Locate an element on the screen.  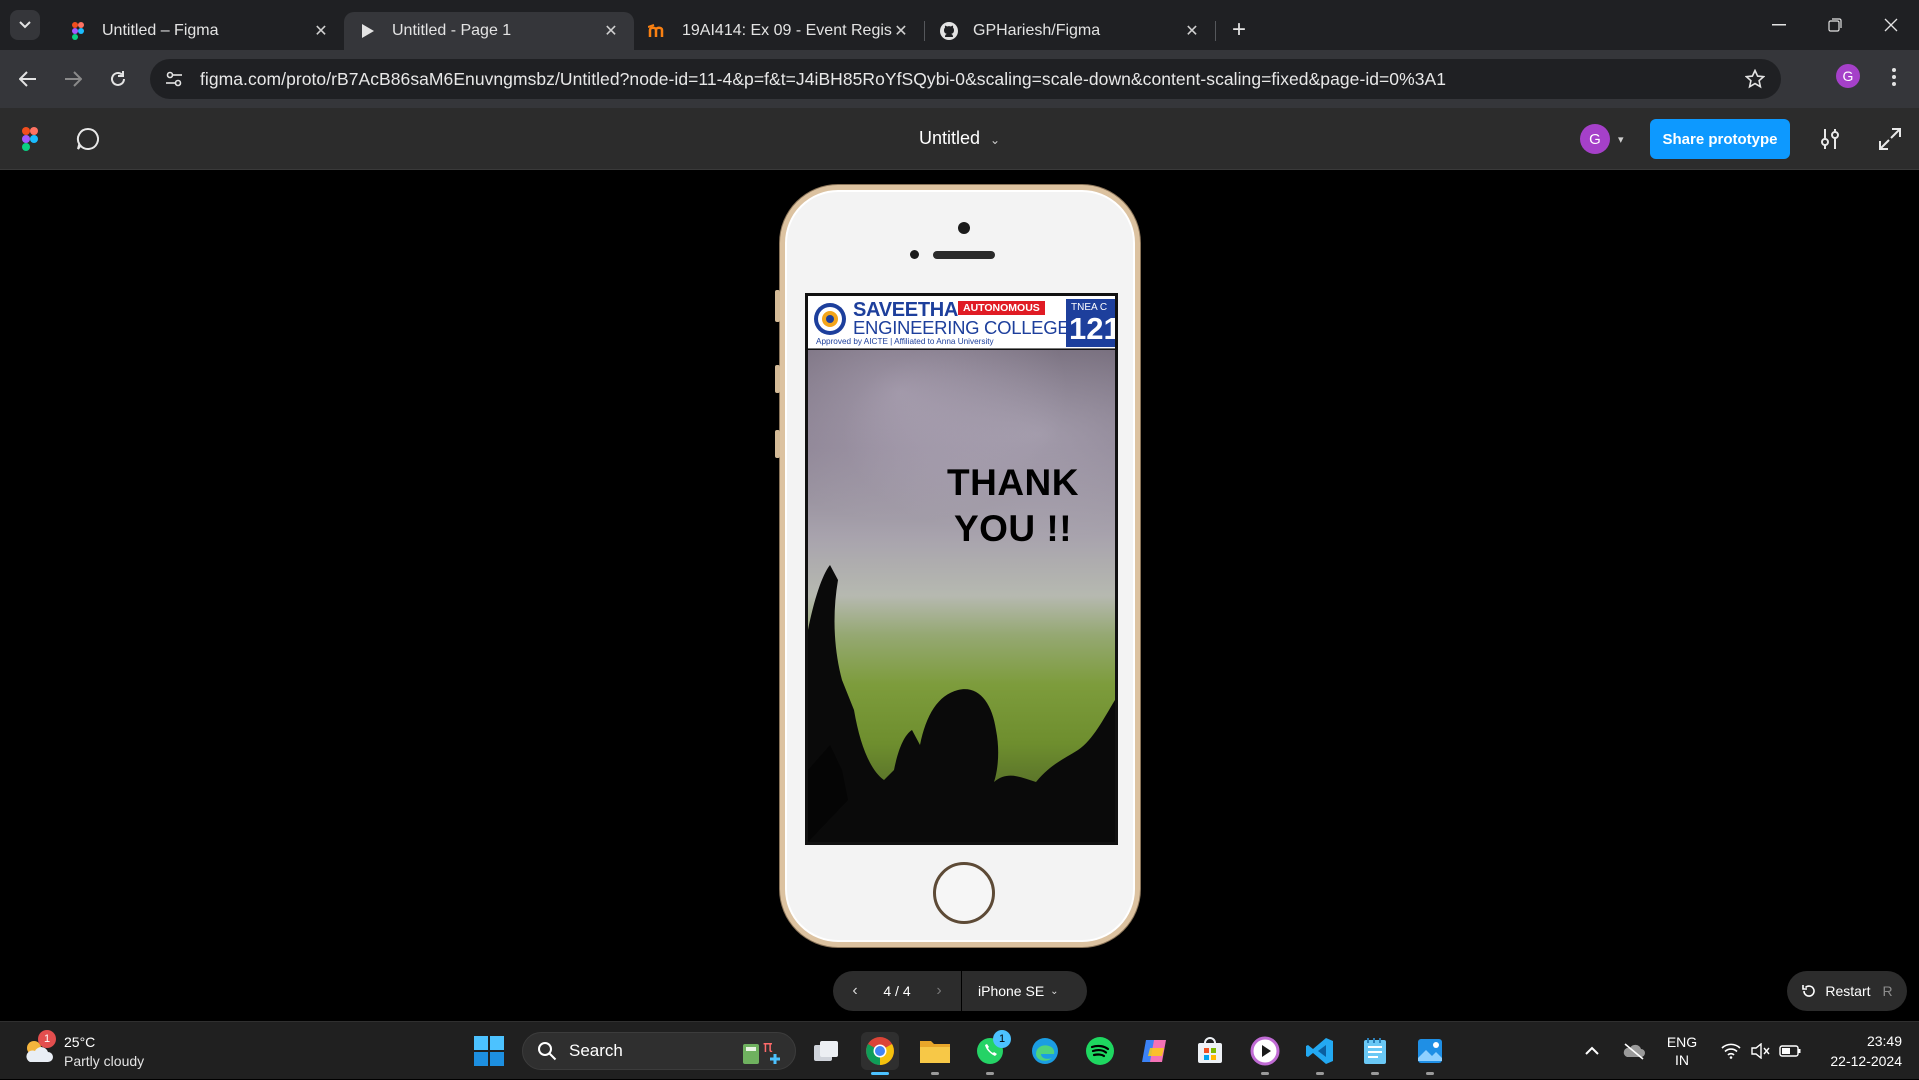
taskbar-media-player is located at coordinates (1265, 1053).